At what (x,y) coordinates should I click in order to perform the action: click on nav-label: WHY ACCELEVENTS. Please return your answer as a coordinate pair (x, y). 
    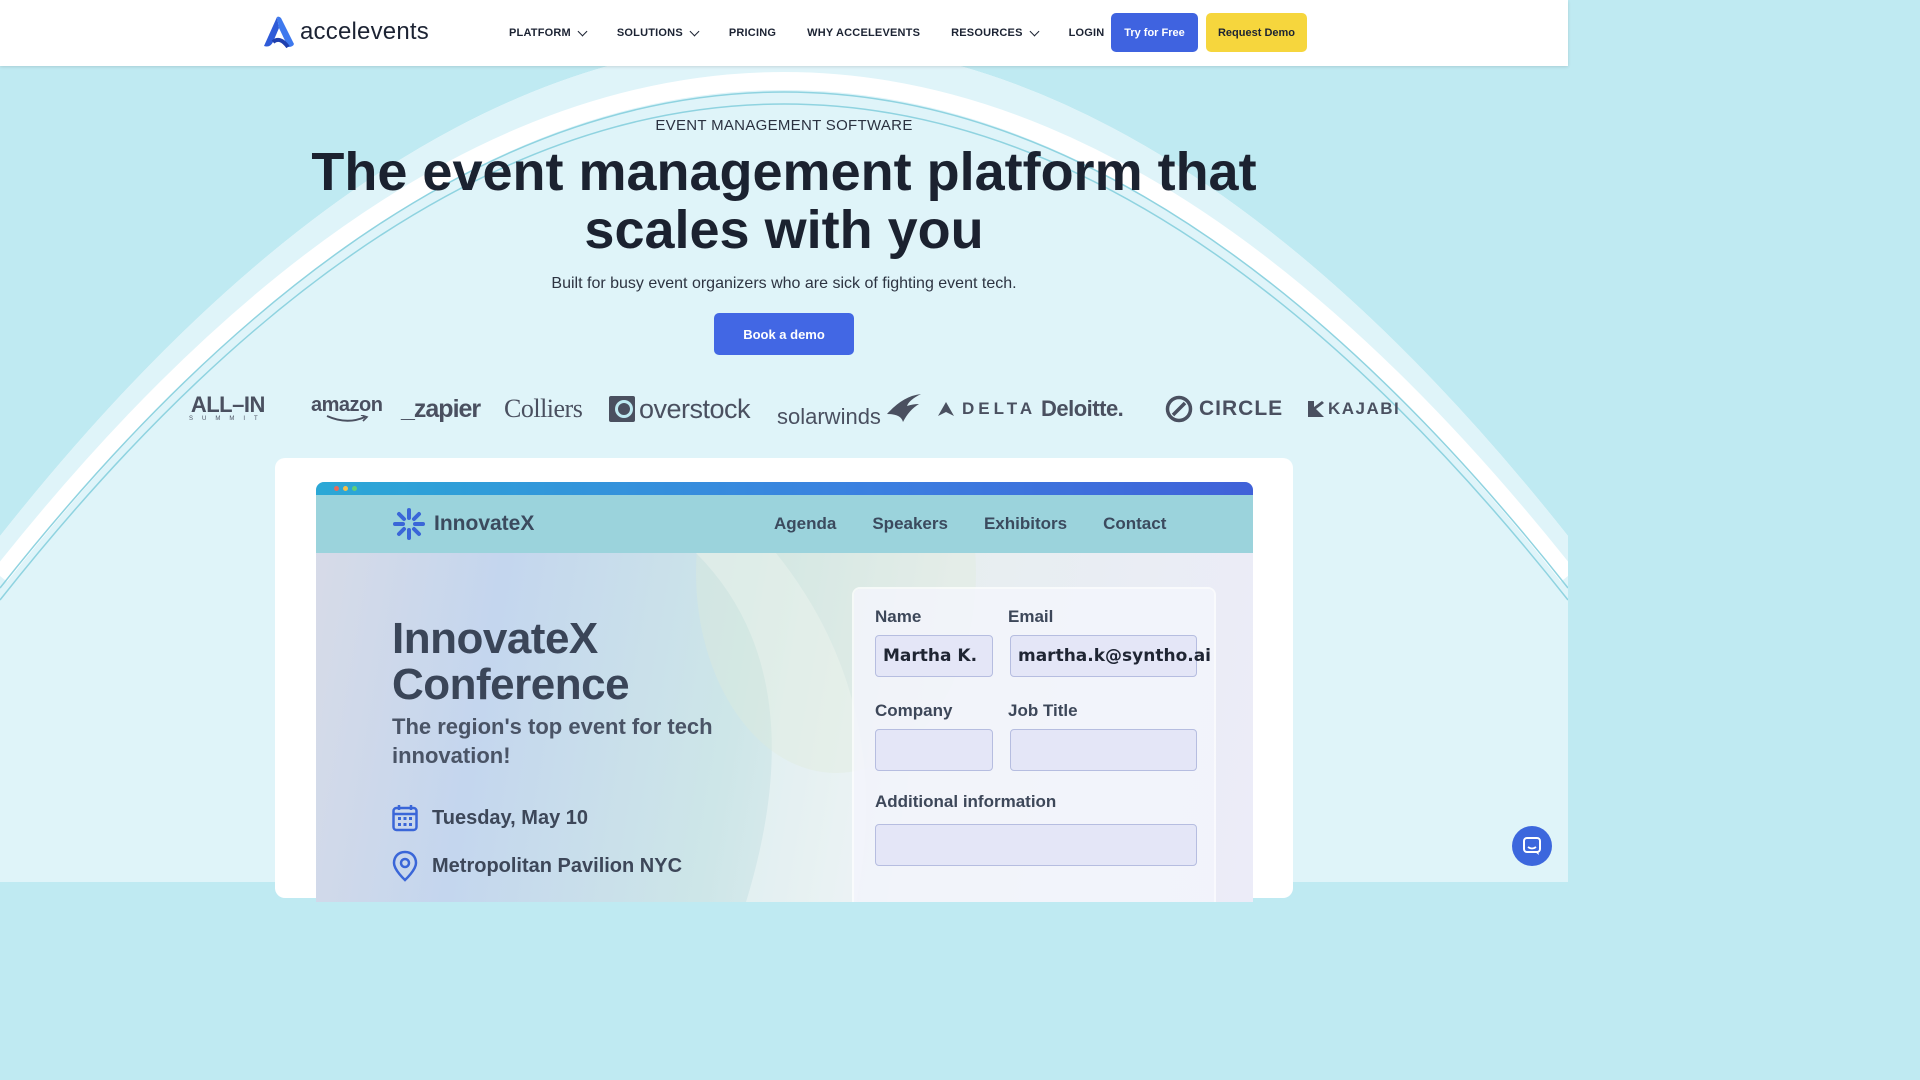
    Looking at the image, I should click on (864, 33).